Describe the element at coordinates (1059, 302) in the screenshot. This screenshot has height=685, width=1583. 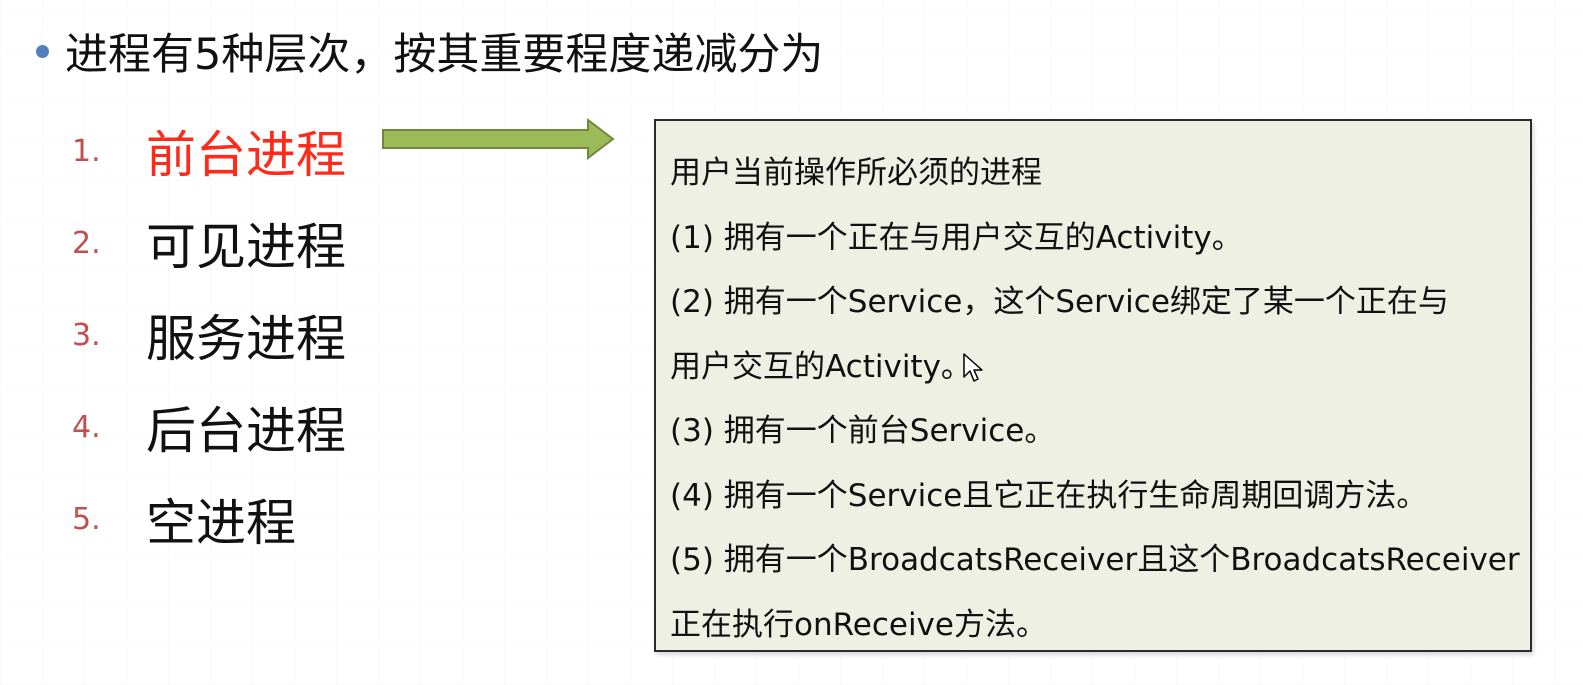
I see `description-line: (2) 拥有一个Service，这个Service绑定了某一个正在与` at that location.